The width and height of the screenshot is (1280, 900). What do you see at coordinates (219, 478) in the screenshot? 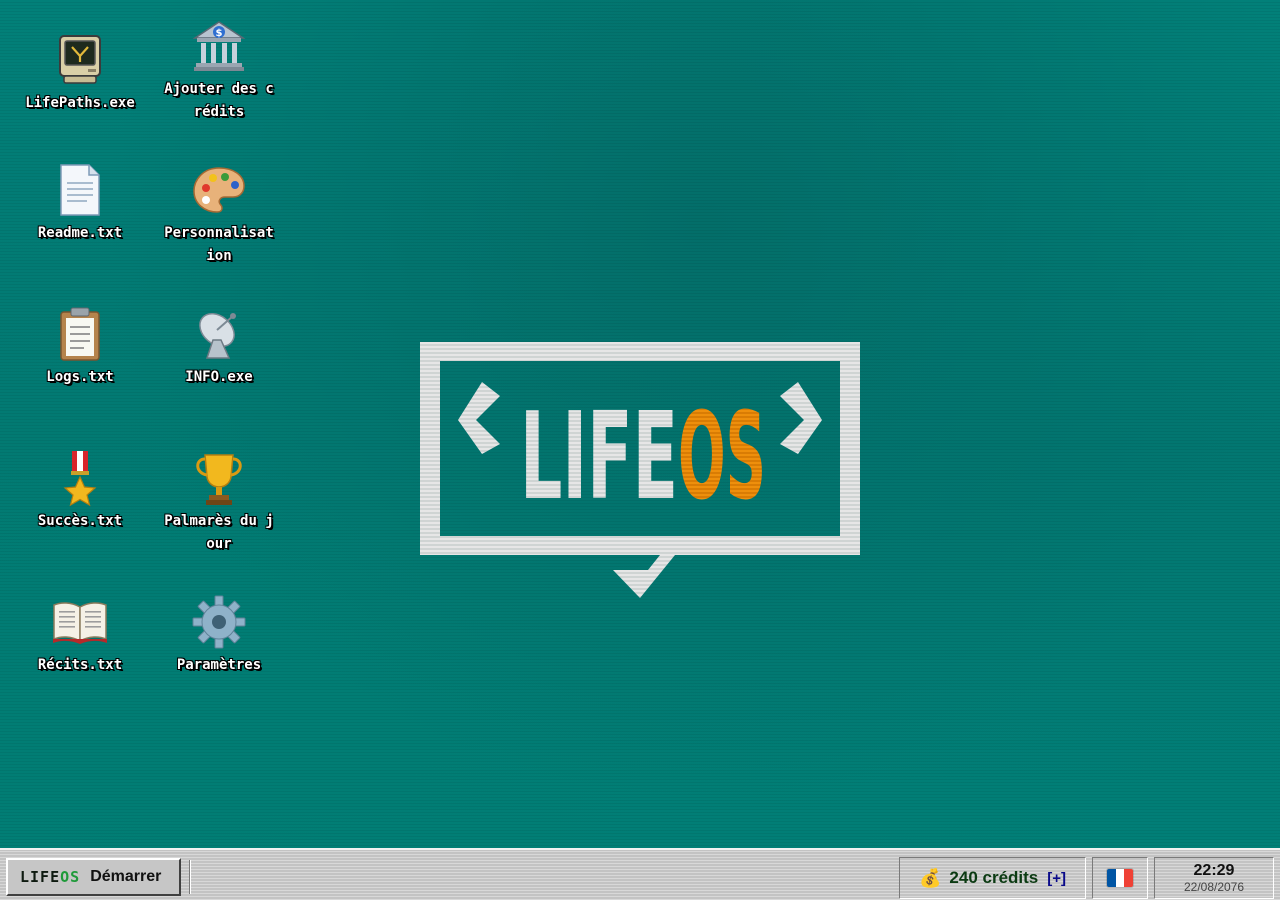
I see `trophy-icon` at bounding box center [219, 478].